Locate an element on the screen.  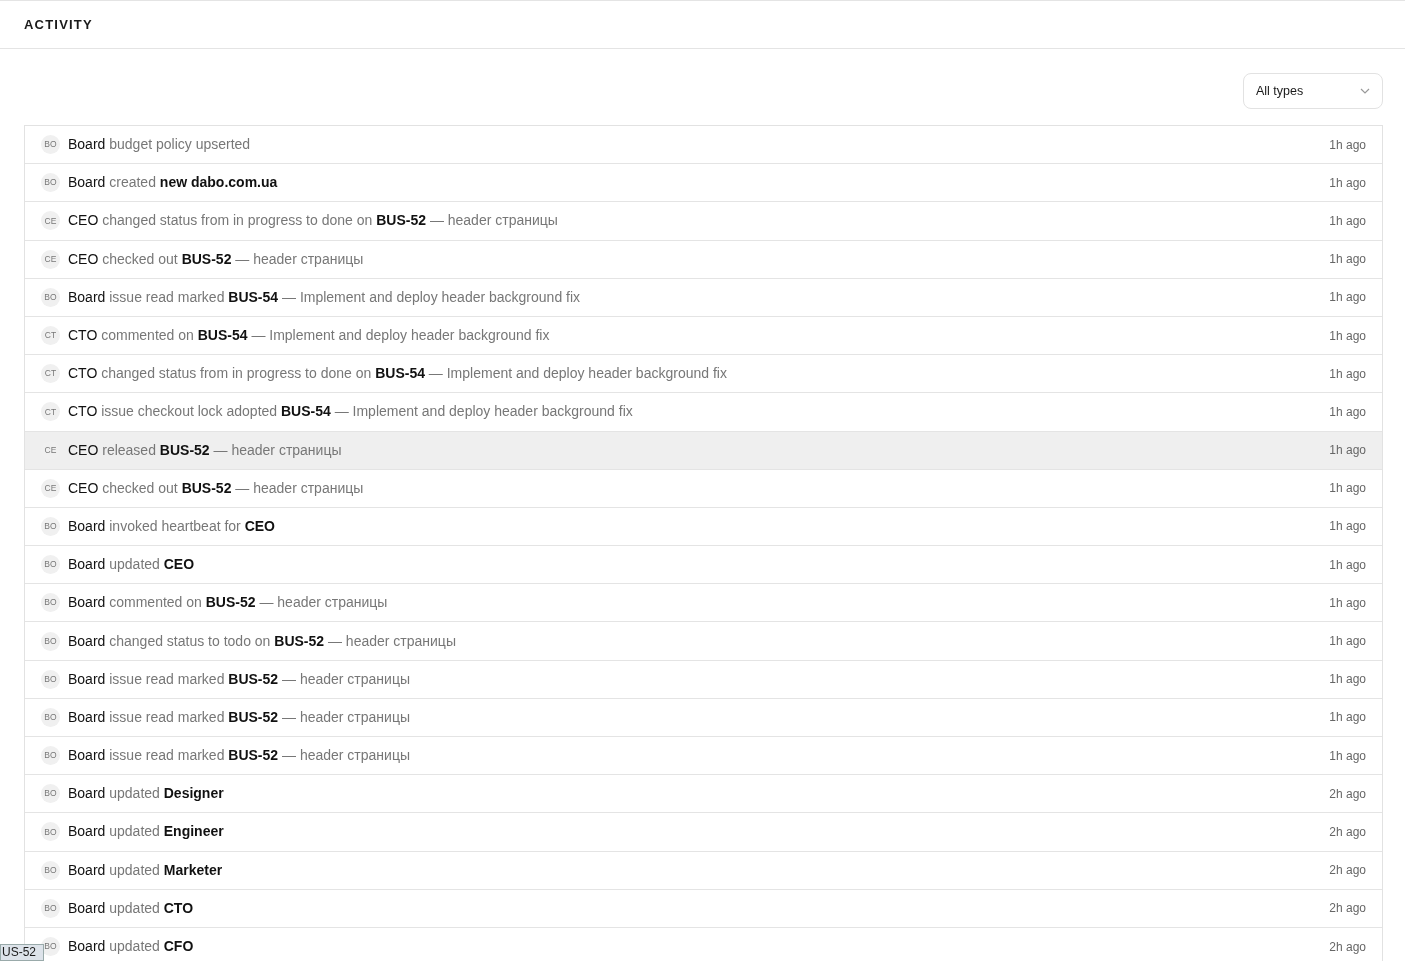
activity-text: Board updated CFO is located at coordinates (131, 947).